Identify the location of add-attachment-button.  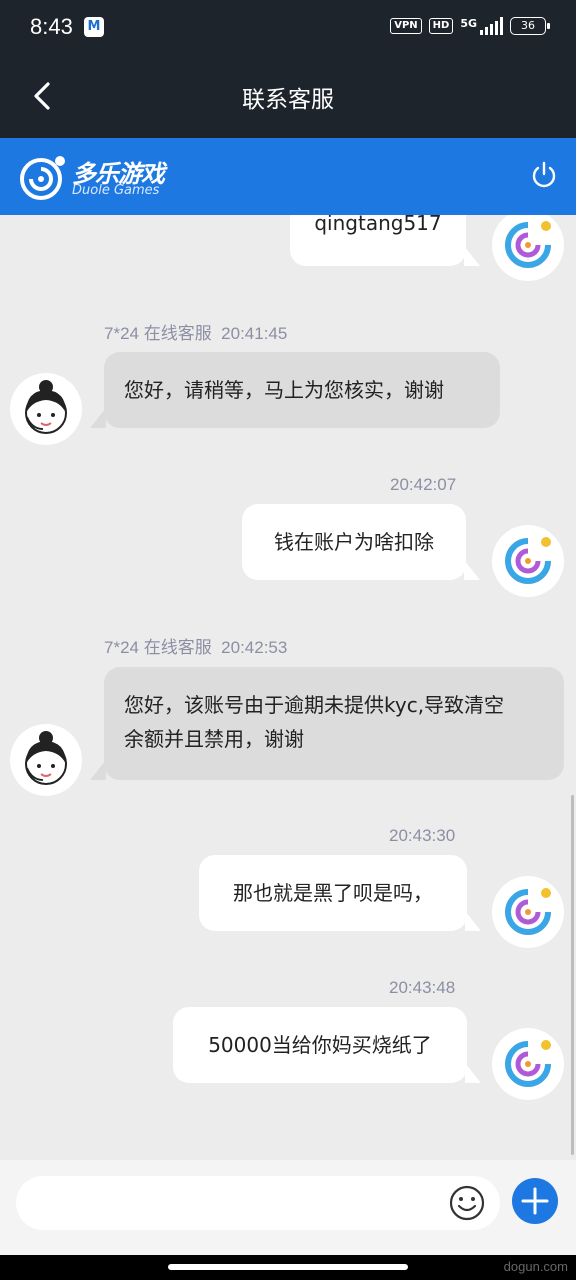
(535, 1201).